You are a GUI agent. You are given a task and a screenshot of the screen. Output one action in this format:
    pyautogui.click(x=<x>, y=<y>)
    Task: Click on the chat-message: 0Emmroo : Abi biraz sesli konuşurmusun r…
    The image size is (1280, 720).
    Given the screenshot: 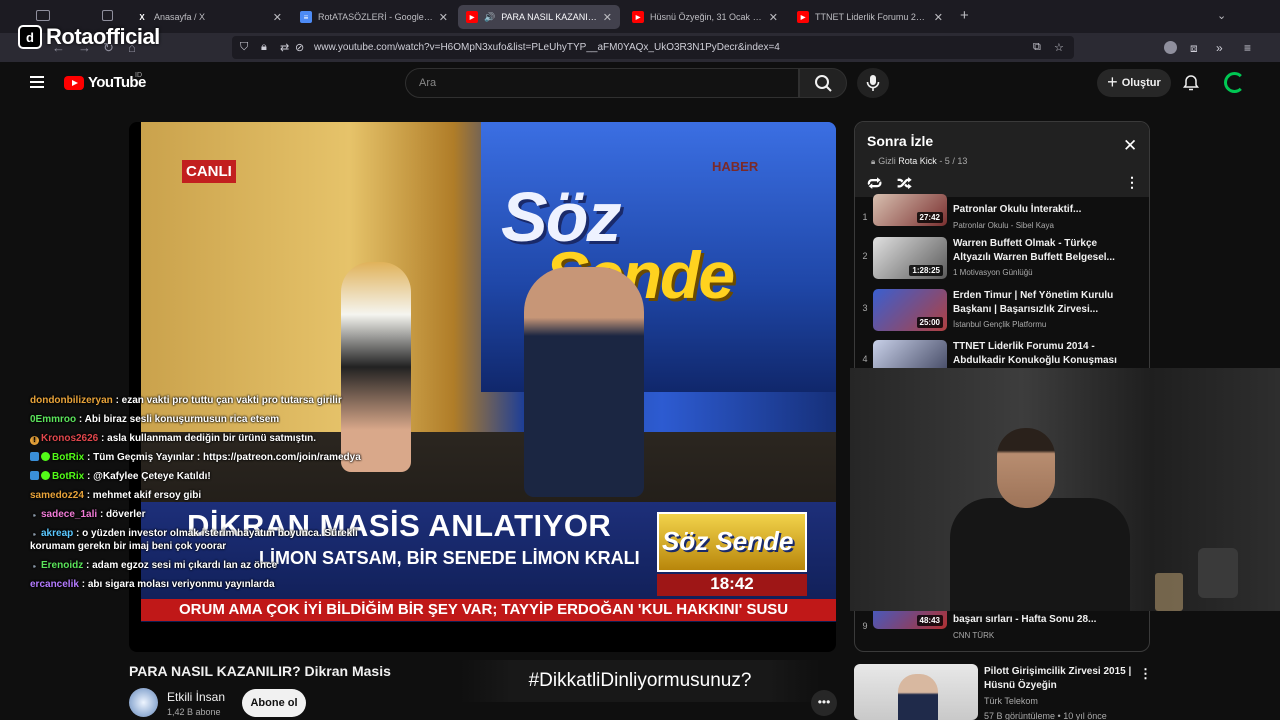 What is the action you would take?
    pyautogui.click(x=200, y=419)
    